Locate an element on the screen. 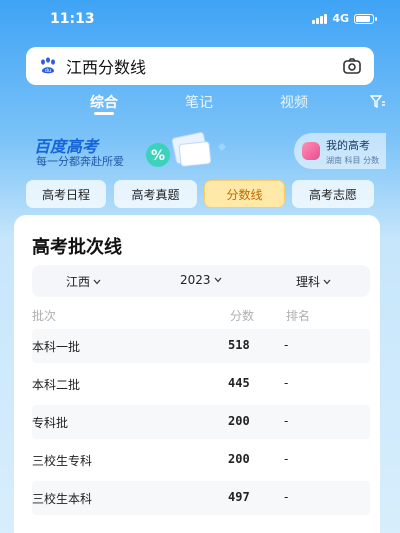 The height and width of the screenshot is (533, 400). search-bar: du 江西分数线 is located at coordinates (200, 66).